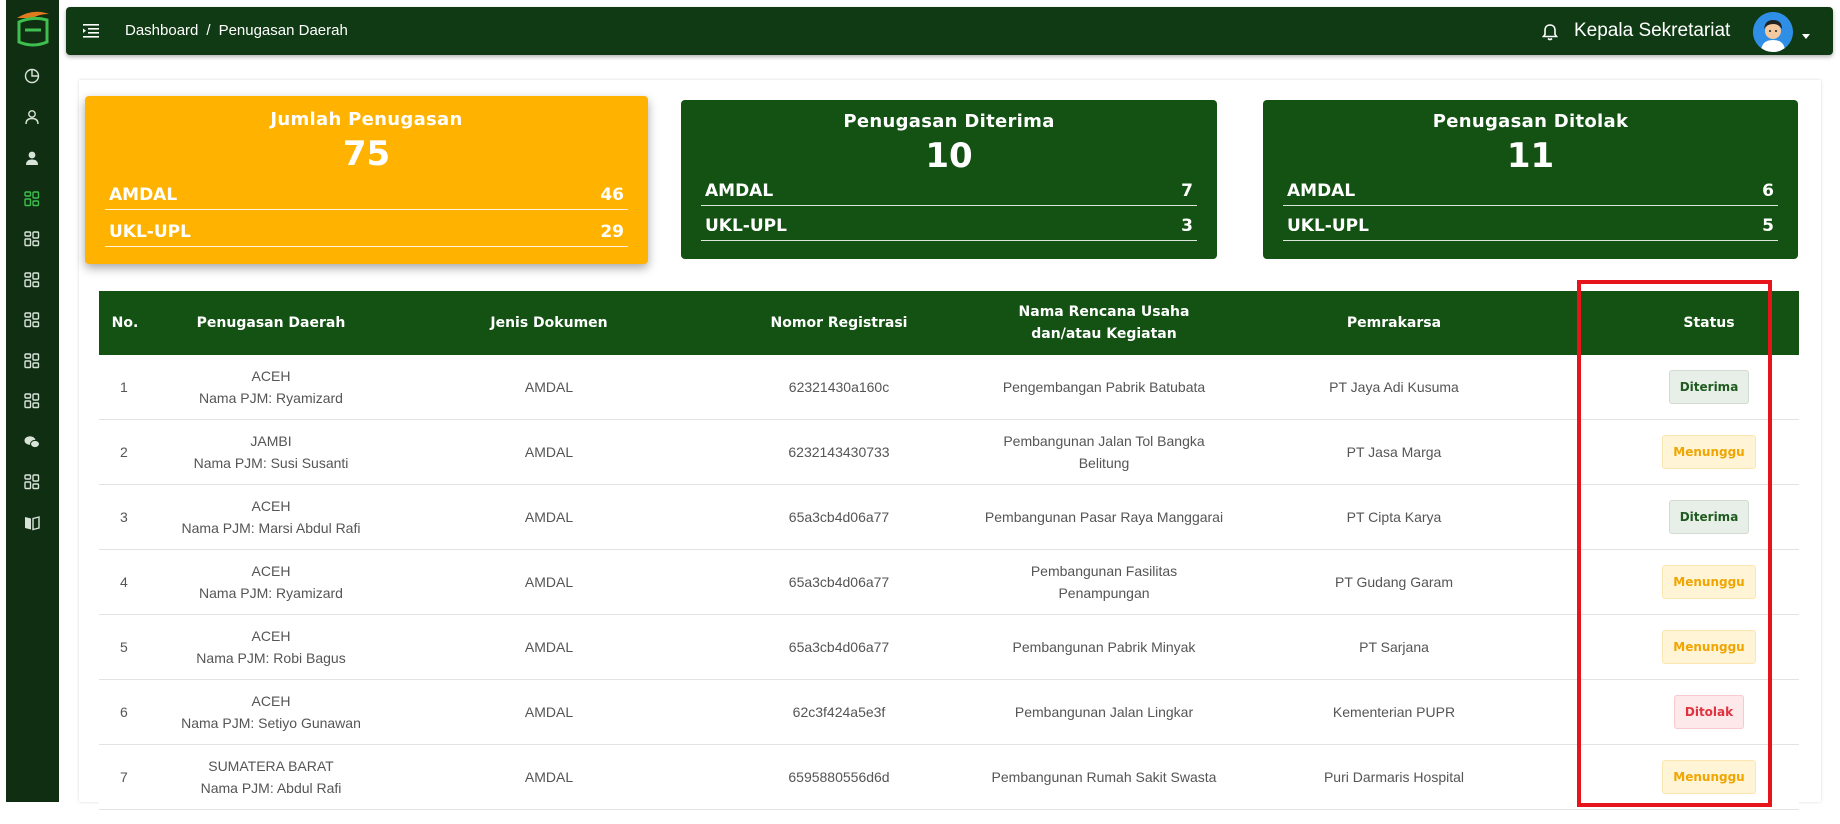 The height and width of the screenshot is (824, 1840). What do you see at coordinates (1104, 582) in the screenshot?
I see `cell-nama-text: Pembangunan Fasilitas Penampungan` at bounding box center [1104, 582].